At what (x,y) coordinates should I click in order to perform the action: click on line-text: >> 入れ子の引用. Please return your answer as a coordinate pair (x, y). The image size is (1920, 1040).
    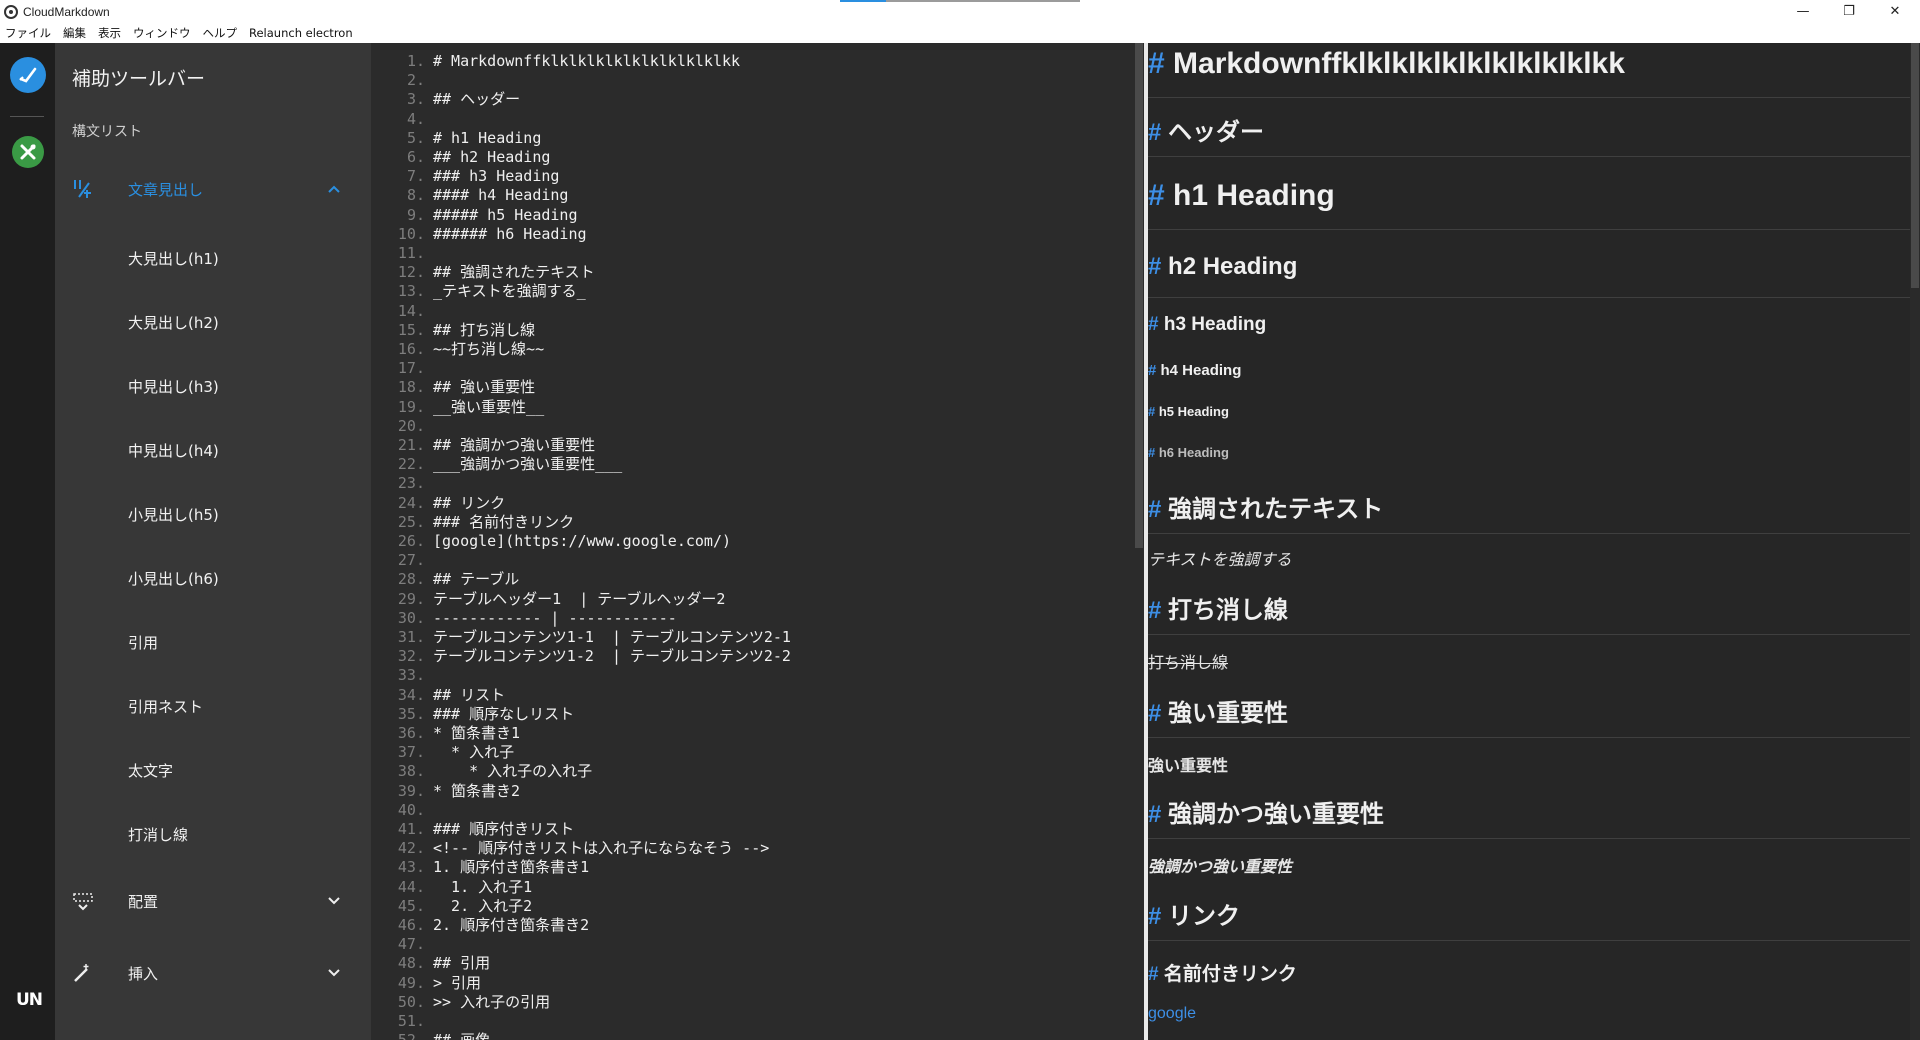
    Looking at the image, I should click on (492, 1001).